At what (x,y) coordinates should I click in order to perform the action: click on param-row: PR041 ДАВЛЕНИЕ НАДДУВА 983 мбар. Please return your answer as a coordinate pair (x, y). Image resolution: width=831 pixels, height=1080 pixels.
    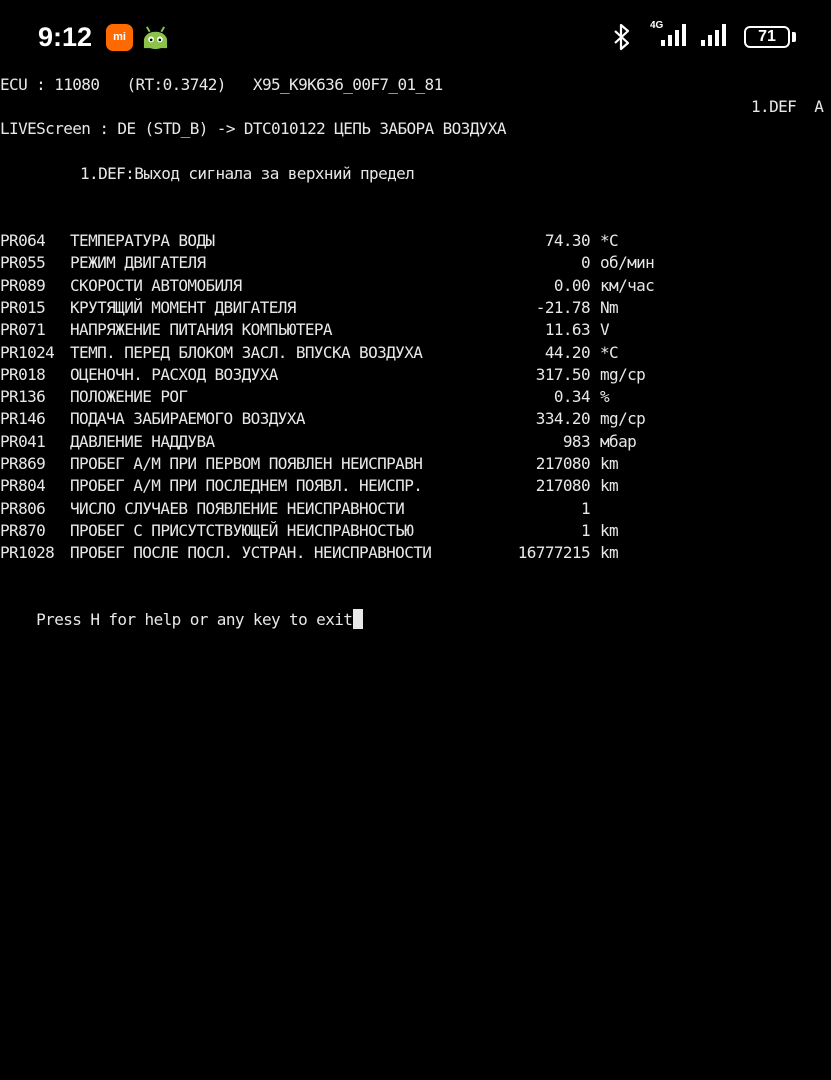
    Looking at the image, I should click on (415, 442).